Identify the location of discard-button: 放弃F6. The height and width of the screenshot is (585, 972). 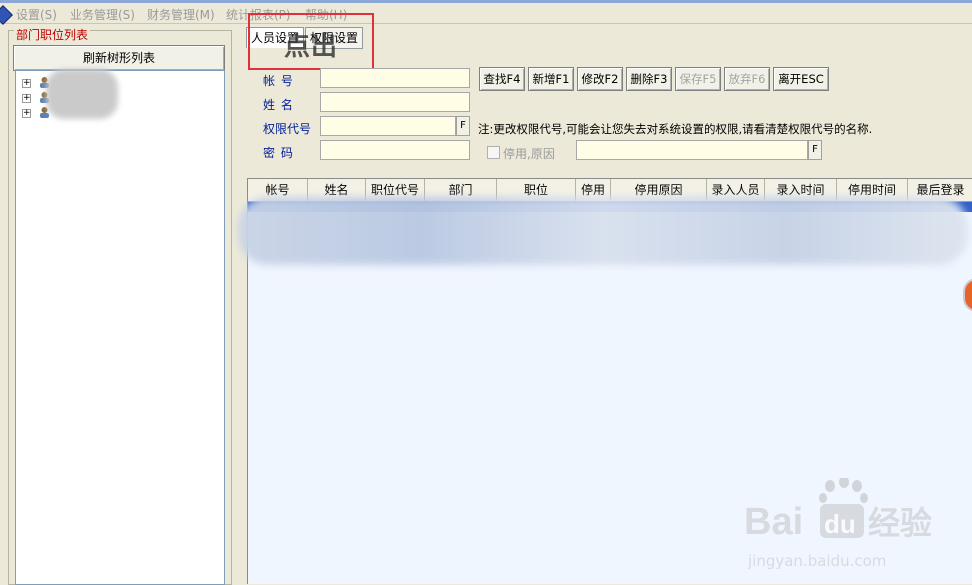
(747, 79).